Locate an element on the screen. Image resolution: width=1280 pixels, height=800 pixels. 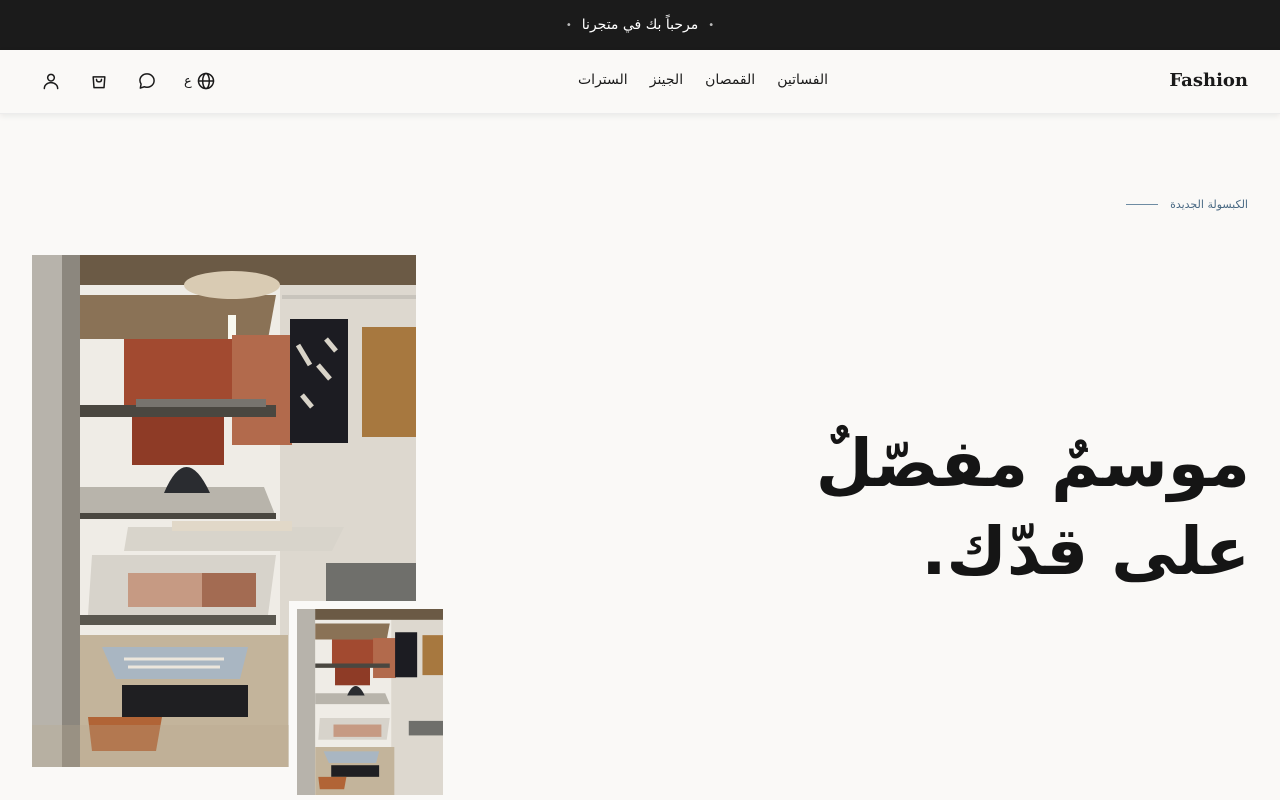
header-actions: ع is located at coordinates (128, 81).